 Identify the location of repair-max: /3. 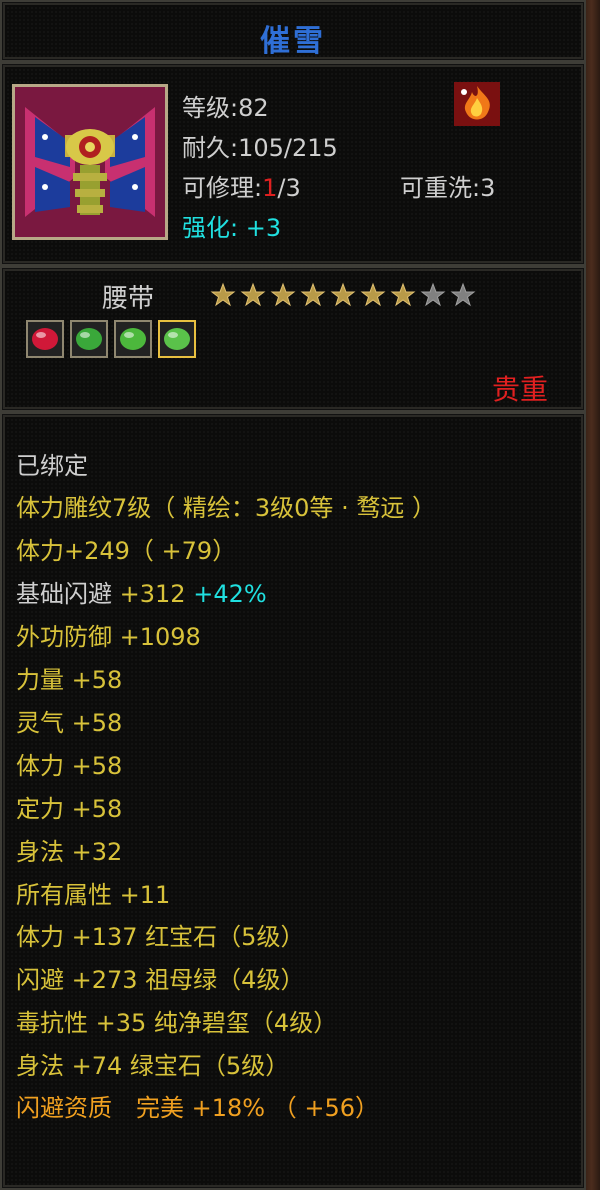
(289, 188).